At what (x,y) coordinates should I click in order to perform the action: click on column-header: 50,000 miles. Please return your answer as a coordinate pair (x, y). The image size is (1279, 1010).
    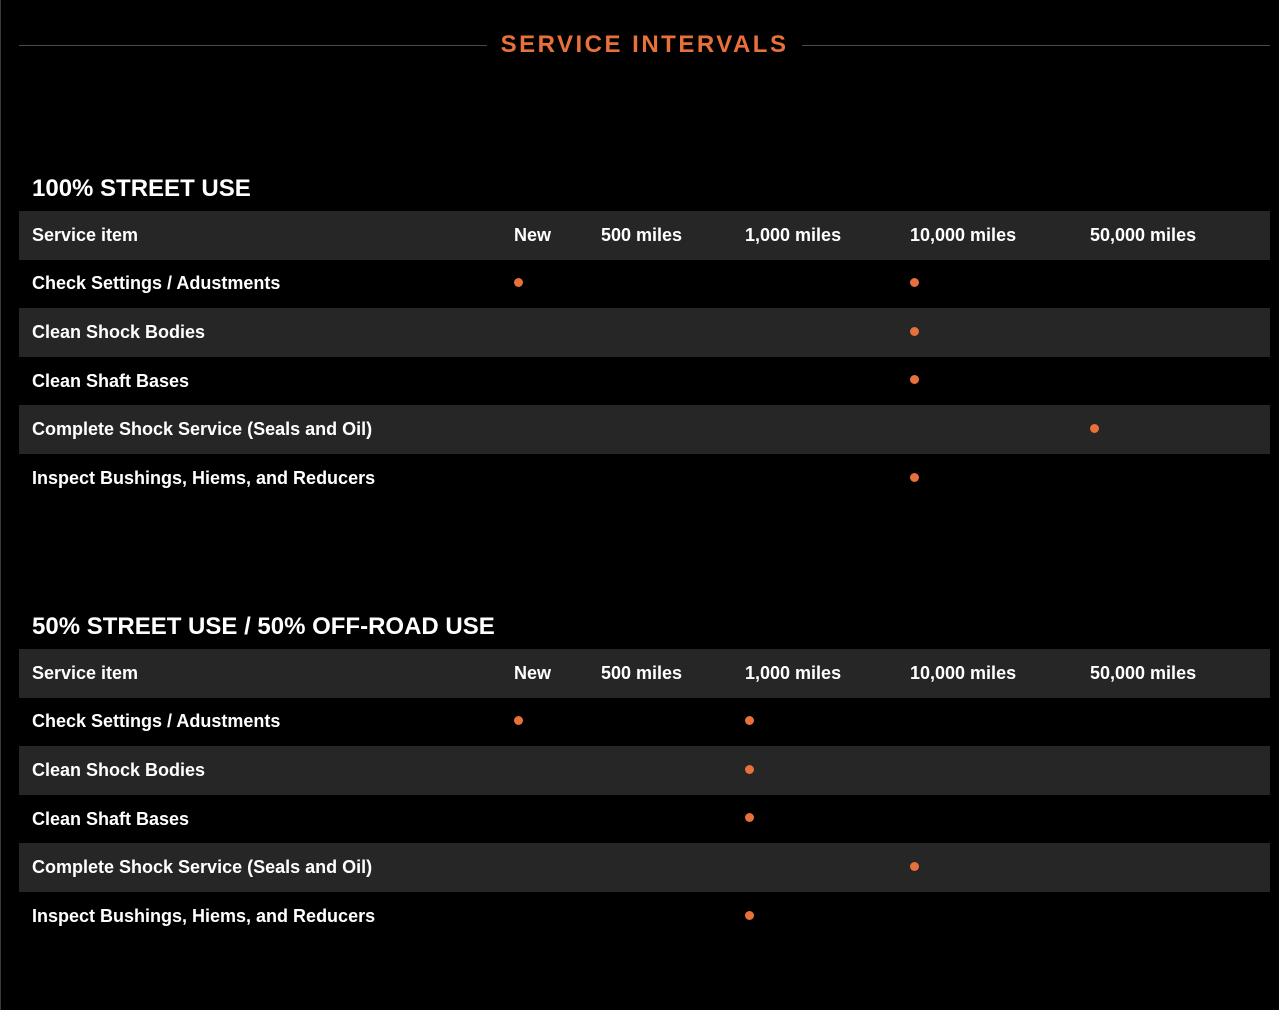
    Looking at the image, I should click on (1143, 672).